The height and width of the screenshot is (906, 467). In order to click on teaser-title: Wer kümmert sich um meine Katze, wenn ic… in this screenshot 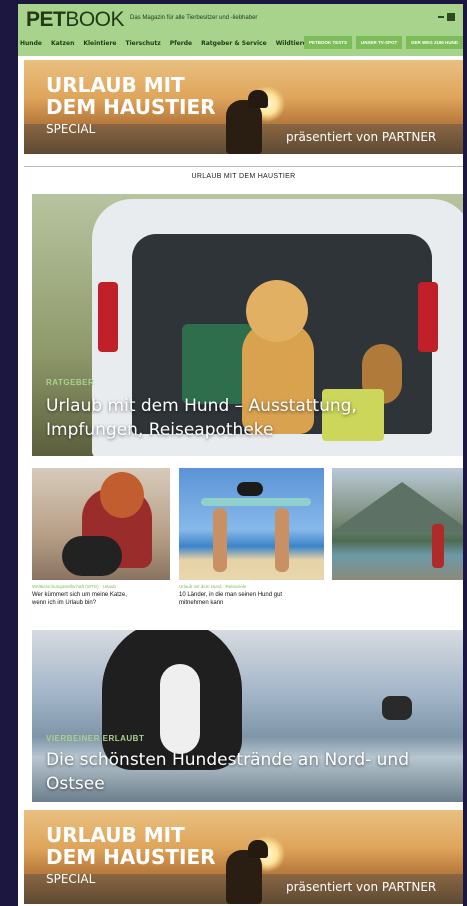, I will do `click(87, 599)`.